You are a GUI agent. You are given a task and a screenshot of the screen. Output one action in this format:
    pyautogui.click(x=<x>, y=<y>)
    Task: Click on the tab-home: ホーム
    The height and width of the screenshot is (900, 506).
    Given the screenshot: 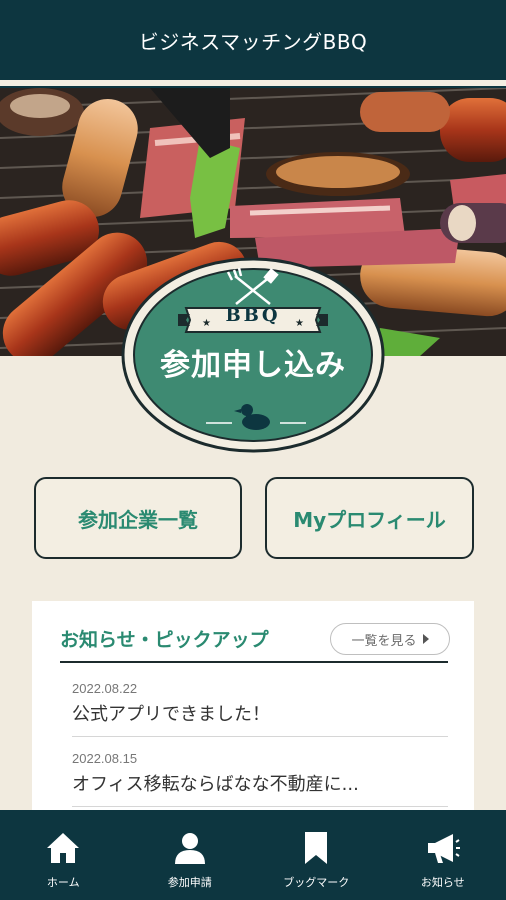 What is the action you would take?
    pyautogui.click(x=63, y=855)
    